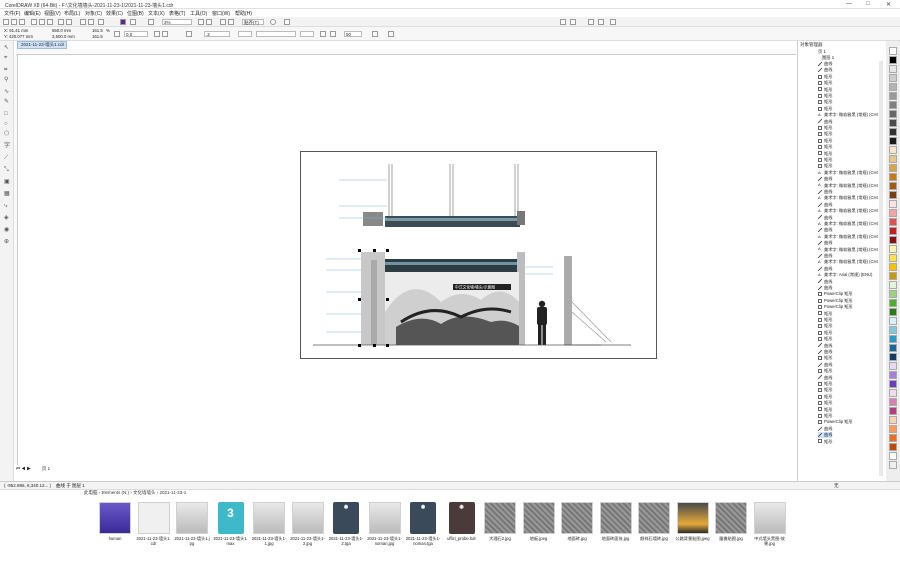  What do you see at coordinates (157, 34) in the screenshot?
I see `mirror-horizontal-icon` at bounding box center [157, 34].